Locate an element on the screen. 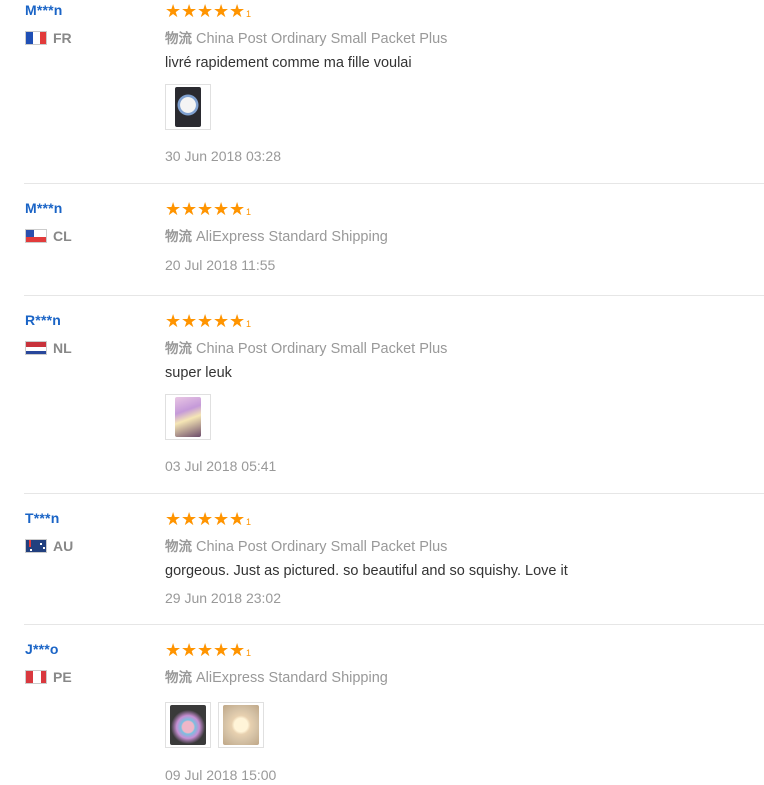  review-date: 20 Jul 2018 11:55 is located at coordinates (220, 265).